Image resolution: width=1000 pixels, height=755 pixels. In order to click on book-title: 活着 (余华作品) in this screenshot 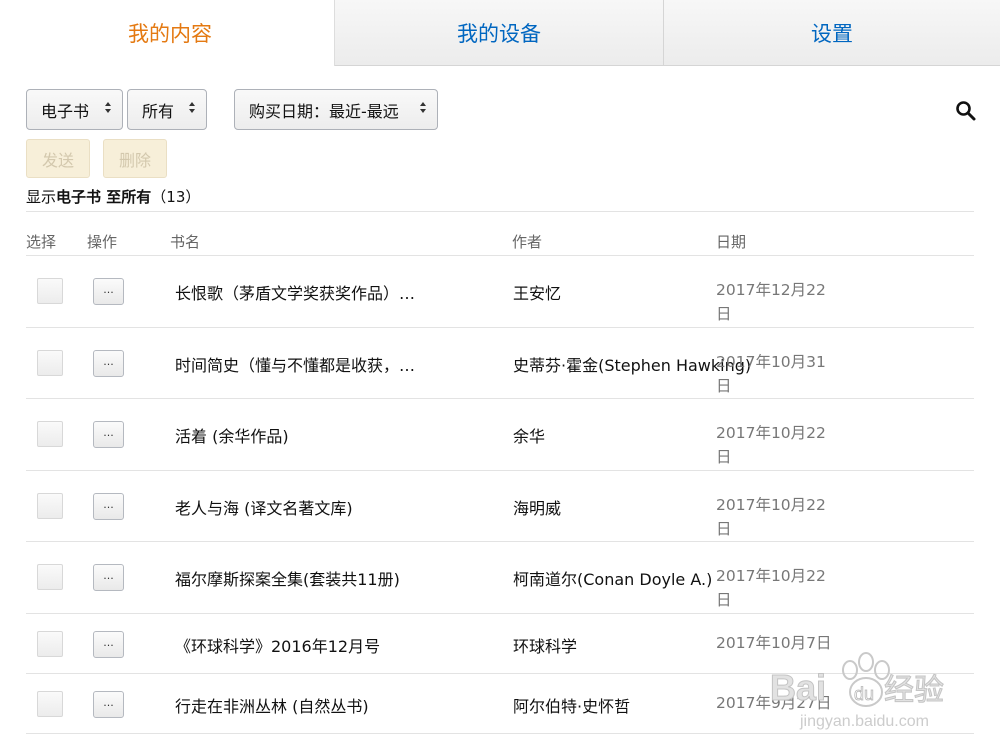, I will do `click(232, 435)`.